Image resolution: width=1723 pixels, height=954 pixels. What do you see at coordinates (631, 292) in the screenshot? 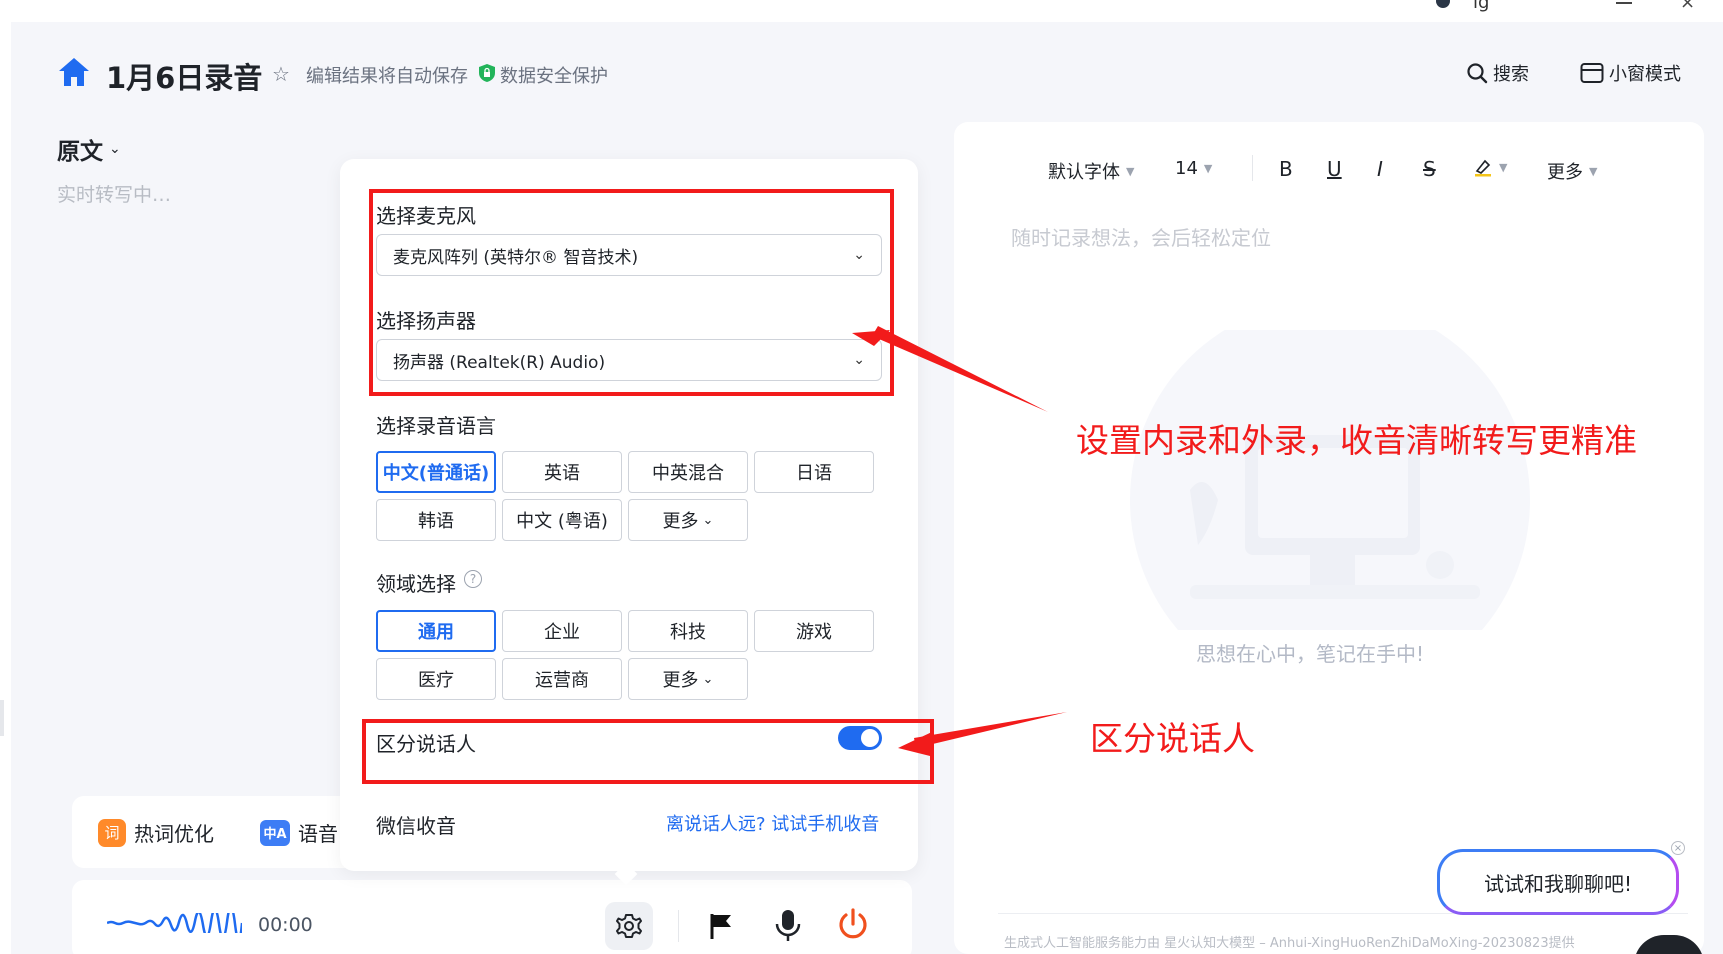
I see `annotation-box-audio-devices` at bounding box center [631, 292].